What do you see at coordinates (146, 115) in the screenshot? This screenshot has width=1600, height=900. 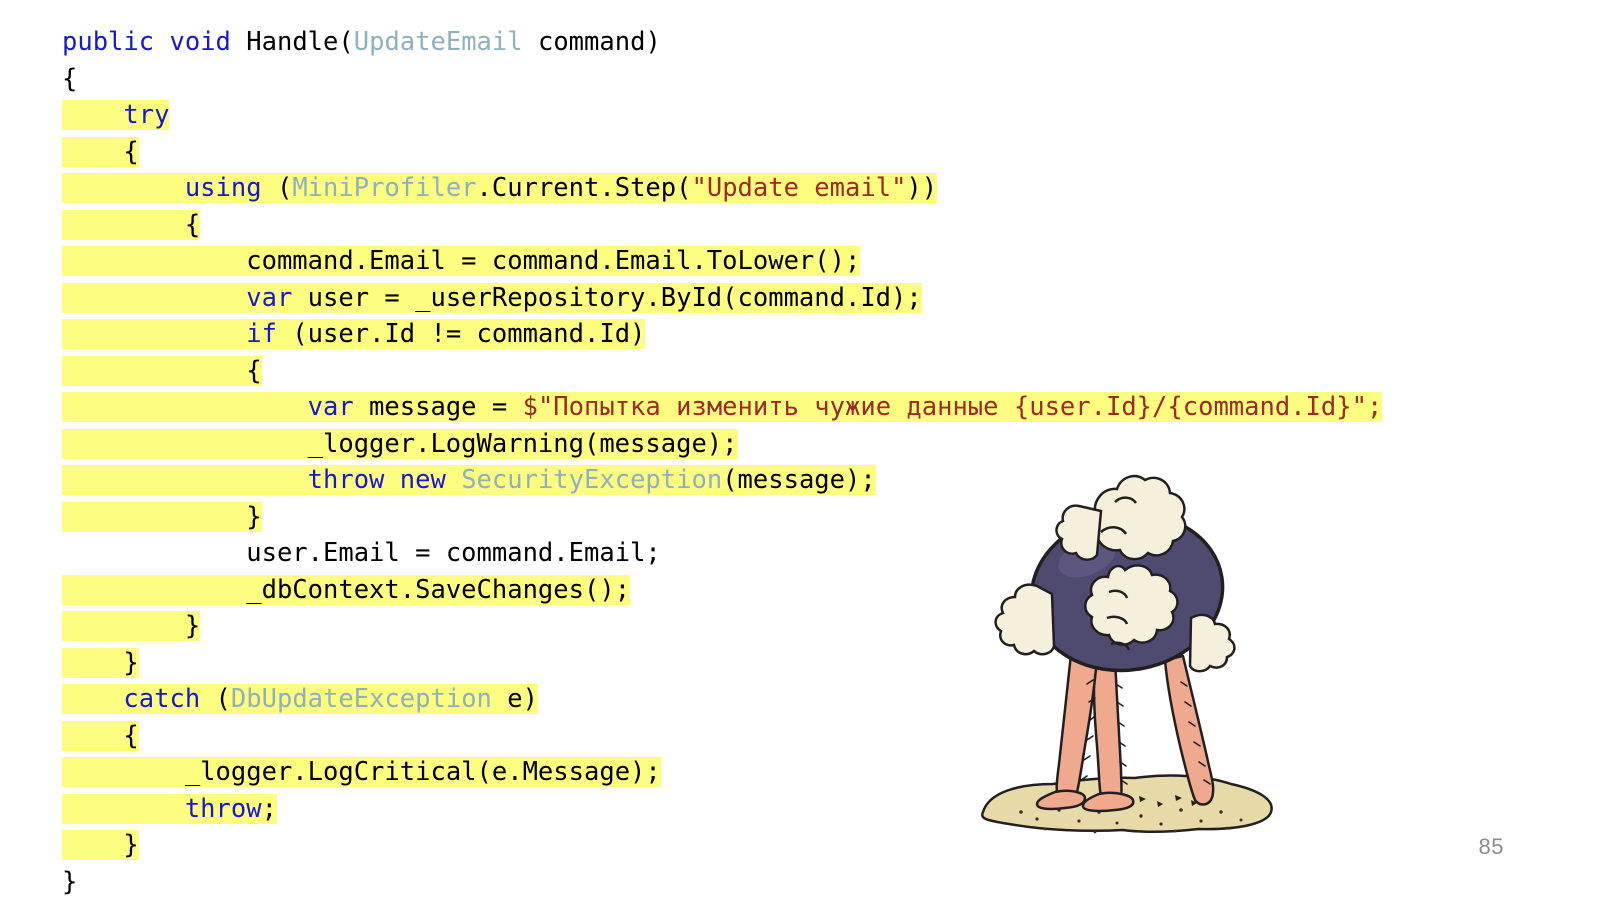 I see `code-token: try` at bounding box center [146, 115].